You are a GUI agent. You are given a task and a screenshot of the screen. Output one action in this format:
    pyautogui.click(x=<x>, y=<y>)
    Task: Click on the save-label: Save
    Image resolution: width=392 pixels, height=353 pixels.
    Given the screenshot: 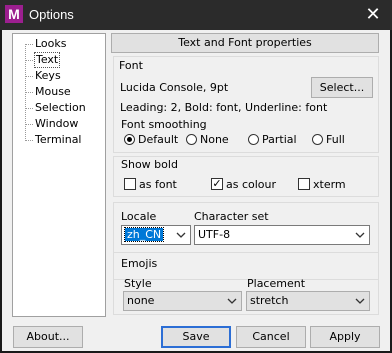 What is the action you would take?
    pyautogui.click(x=196, y=336)
    